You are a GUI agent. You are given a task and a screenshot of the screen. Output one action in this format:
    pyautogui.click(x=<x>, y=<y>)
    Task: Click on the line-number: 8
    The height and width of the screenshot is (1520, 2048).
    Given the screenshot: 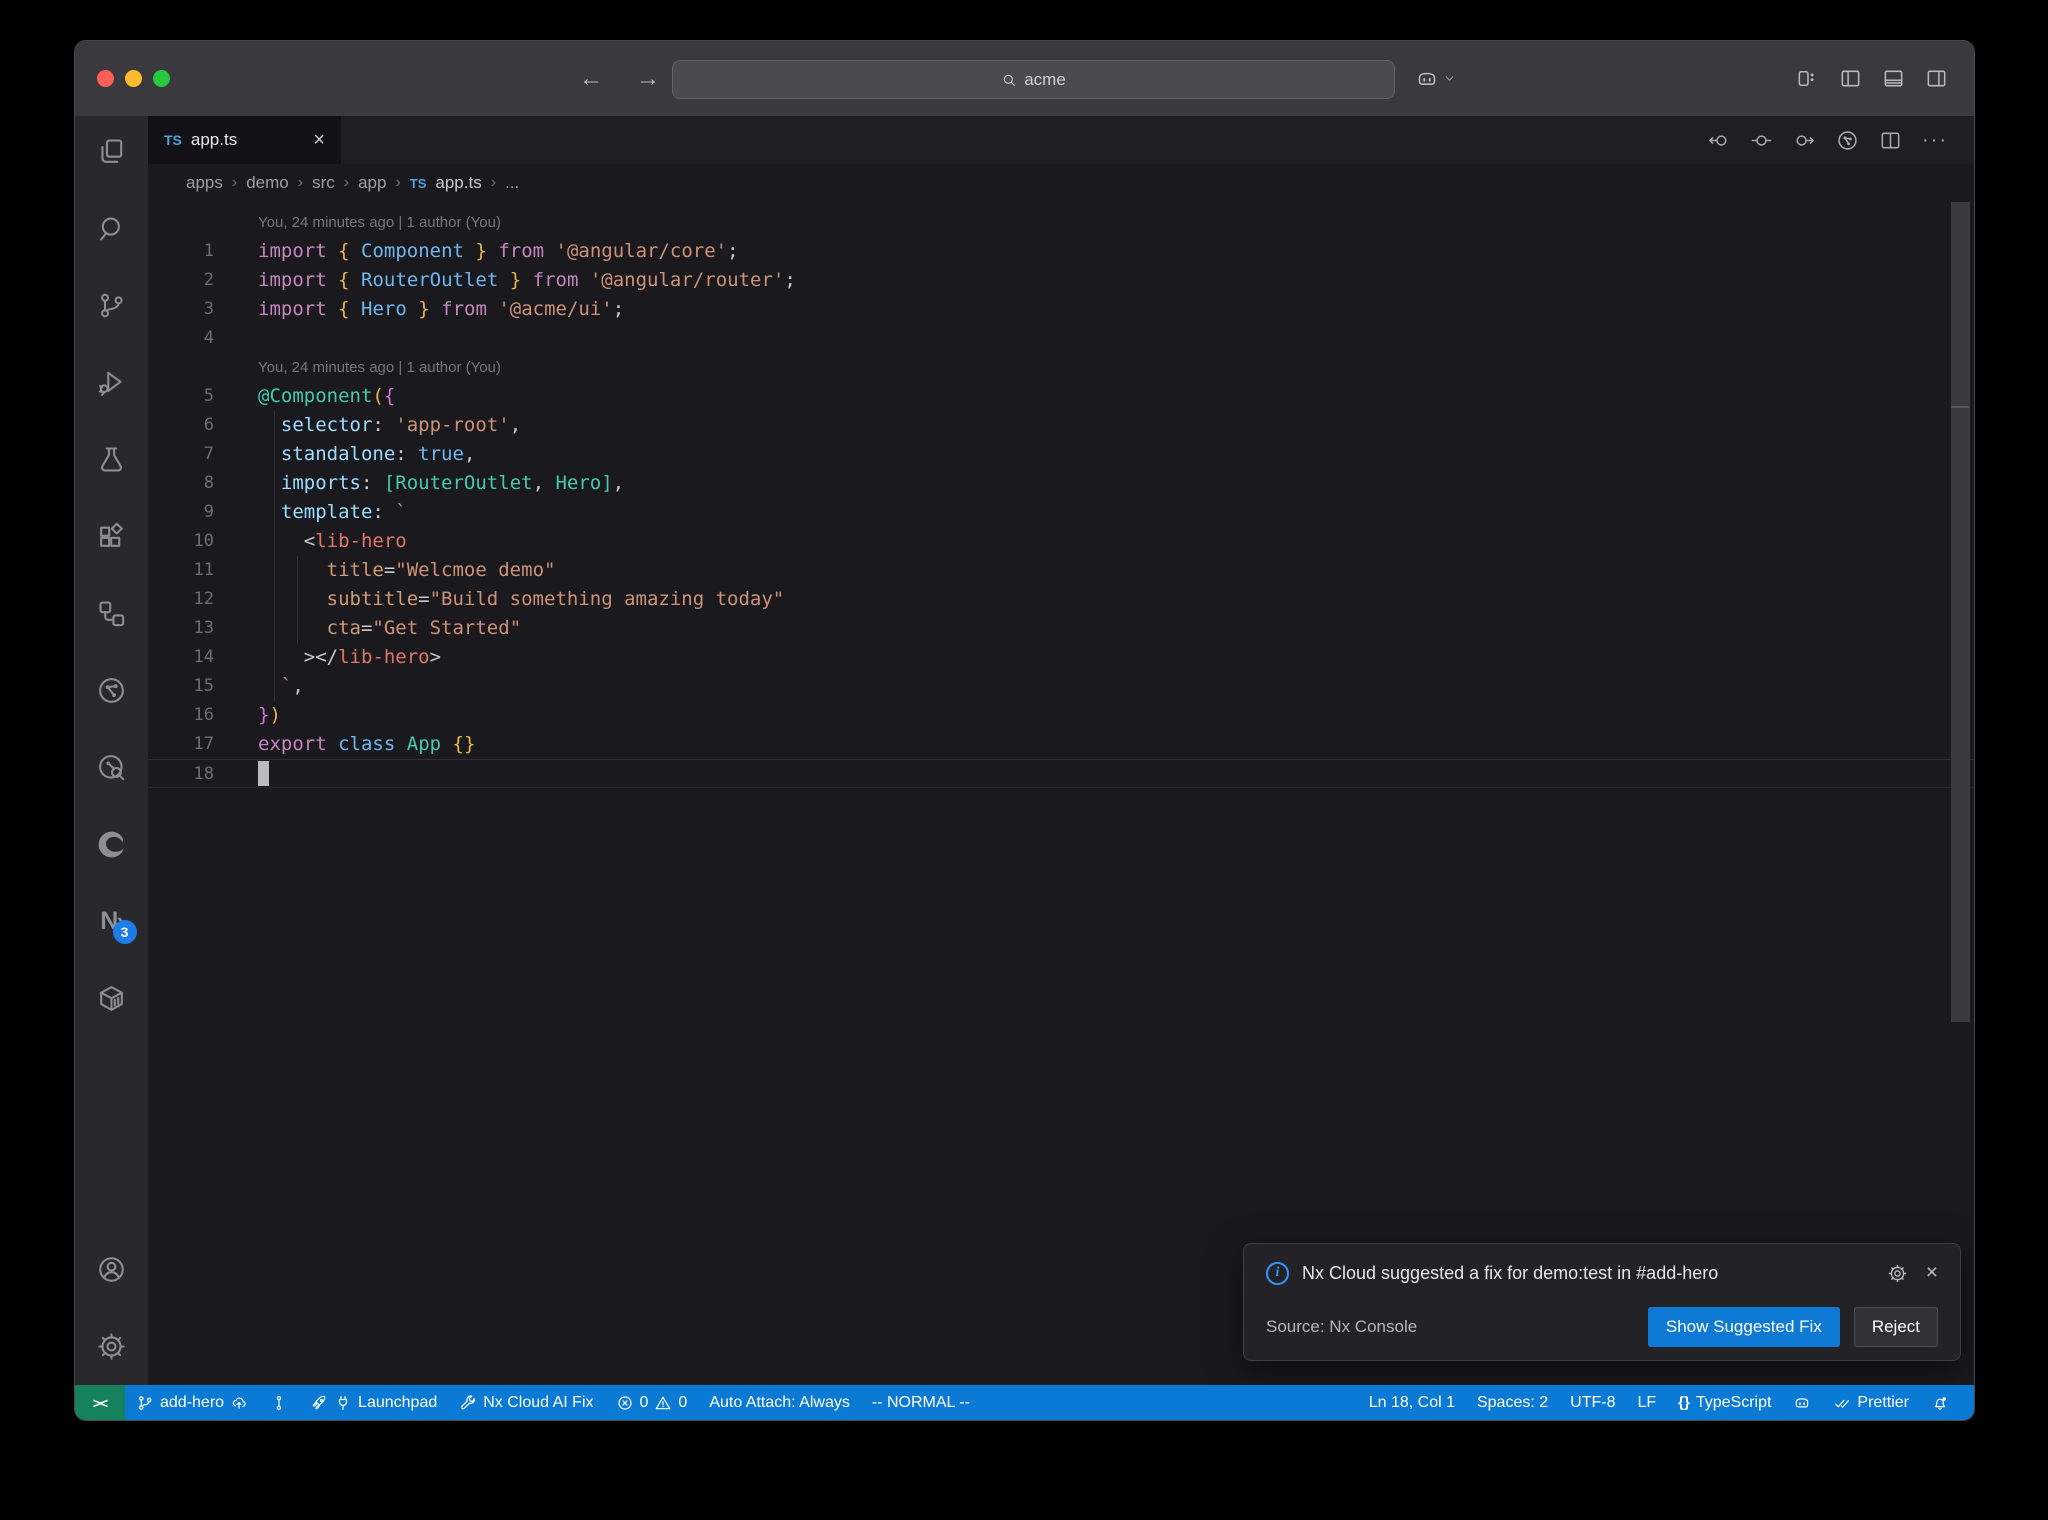 What is the action you would take?
    pyautogui.click(x=208, y=483)
    